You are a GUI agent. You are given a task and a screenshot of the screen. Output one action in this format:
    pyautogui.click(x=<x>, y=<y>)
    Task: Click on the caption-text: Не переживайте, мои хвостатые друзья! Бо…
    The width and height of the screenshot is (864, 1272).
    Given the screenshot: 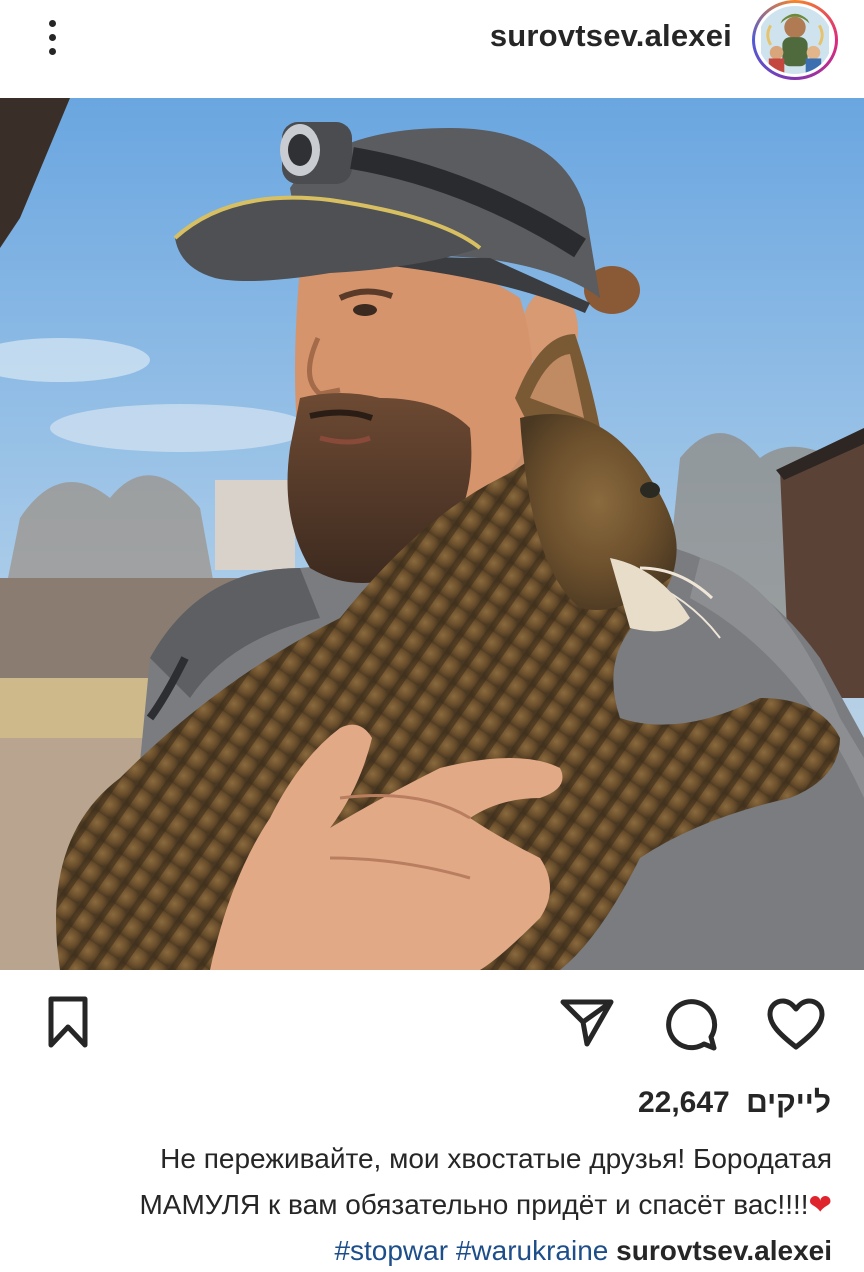 What is the action you would take?
    pyautogui.click(x=485, y=1181)
    